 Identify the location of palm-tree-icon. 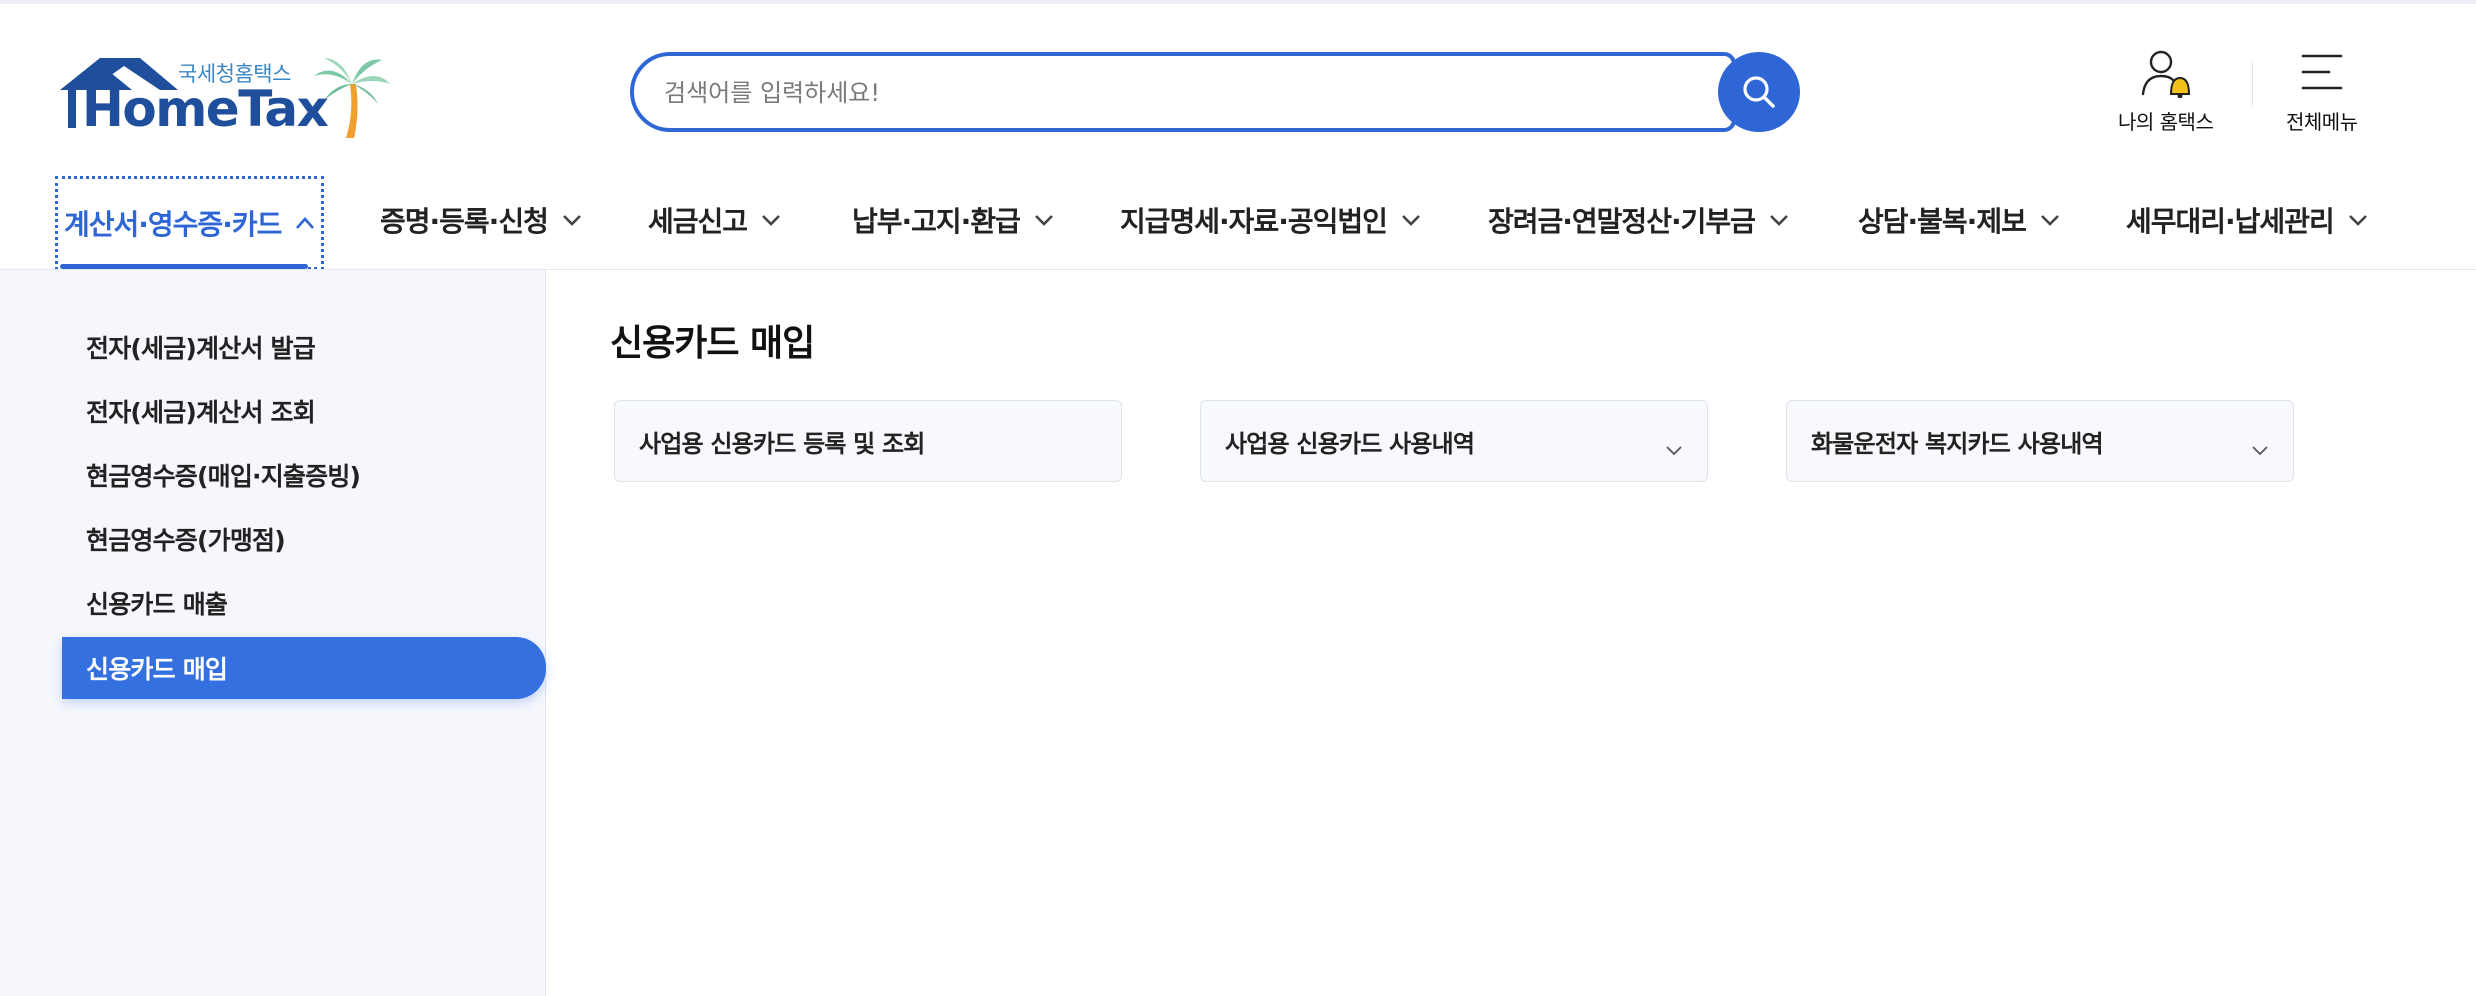
(352, 98).